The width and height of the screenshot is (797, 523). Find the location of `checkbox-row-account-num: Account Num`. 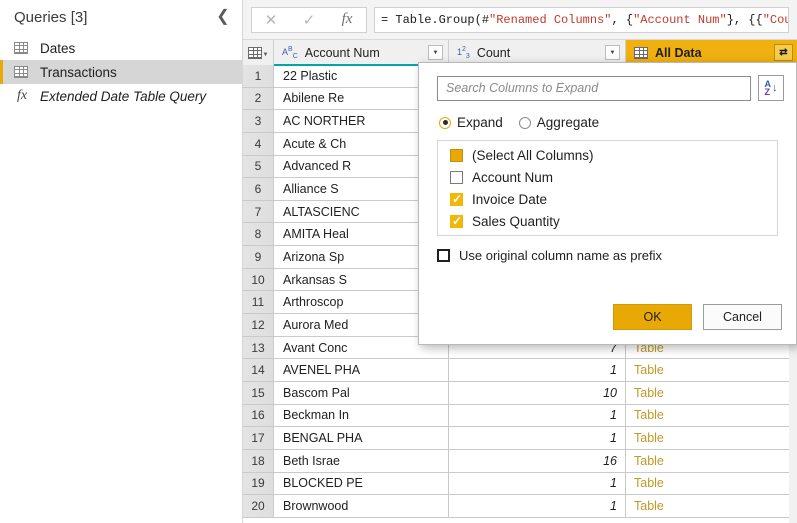

checkbox-row-account-num: Account Num is located at coordinates (607, 177).